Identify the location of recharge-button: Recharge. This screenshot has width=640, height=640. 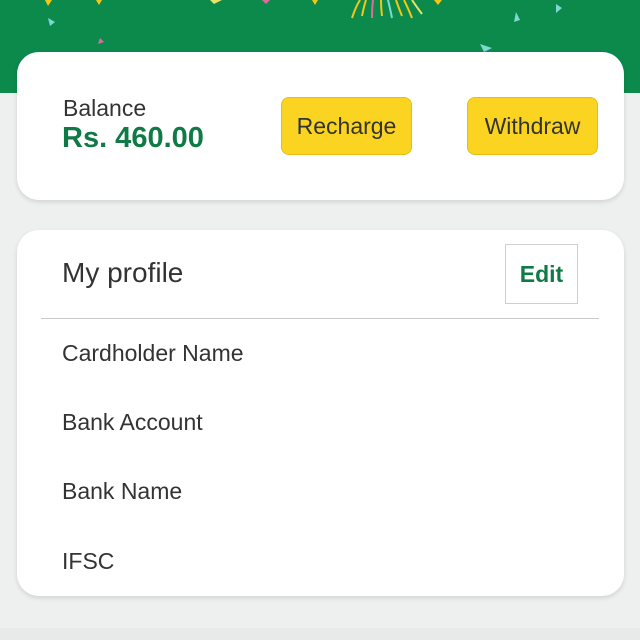
(346, 126).